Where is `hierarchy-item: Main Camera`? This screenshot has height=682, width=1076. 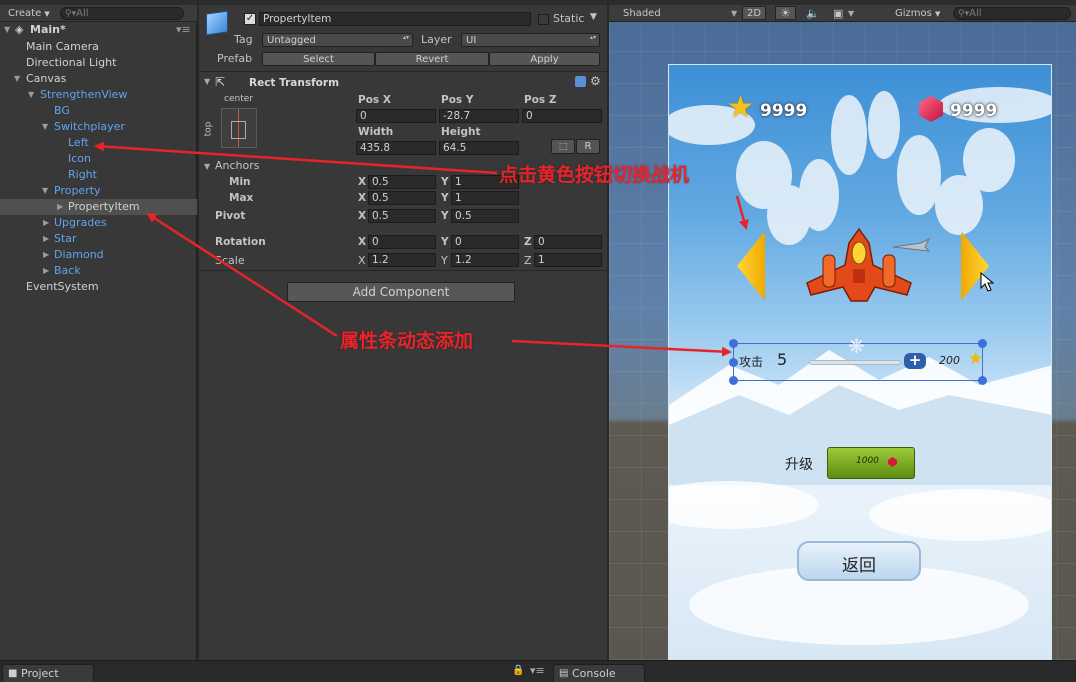
hierarchy-item: Main Camera is located at coordinates (98, 47).